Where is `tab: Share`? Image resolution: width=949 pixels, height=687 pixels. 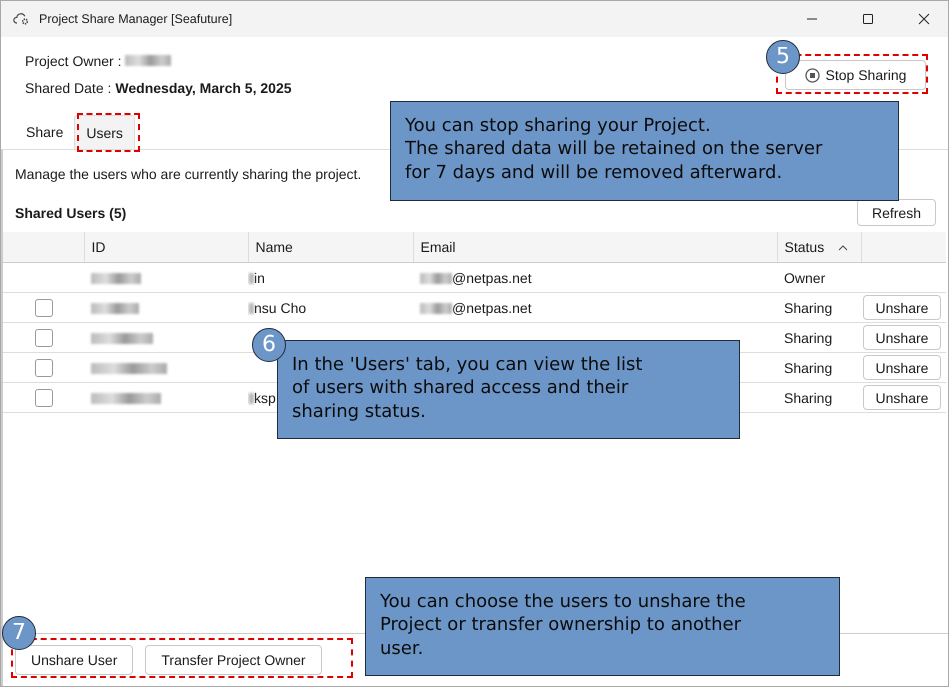 tab: Share is located at coordinates (44, 132).